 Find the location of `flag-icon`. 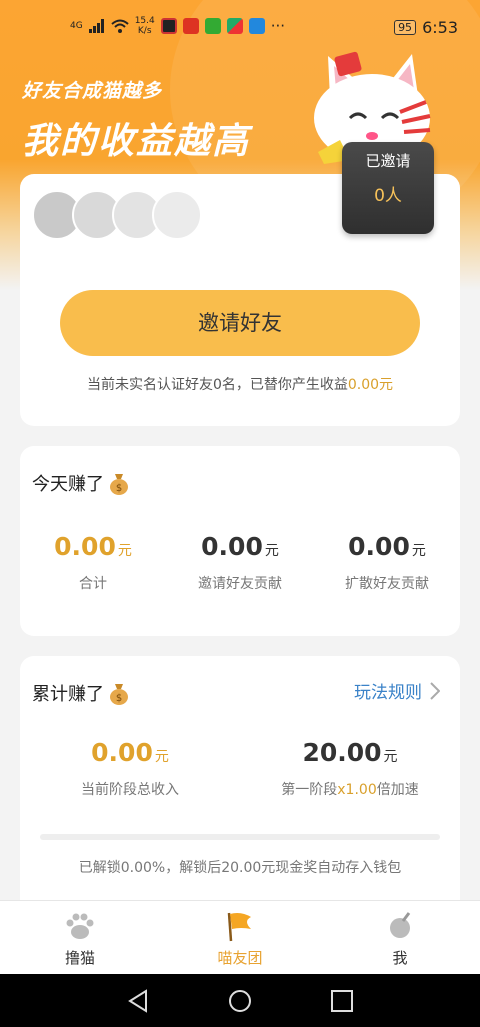

flag-icon is located at coordinates (239, 927).